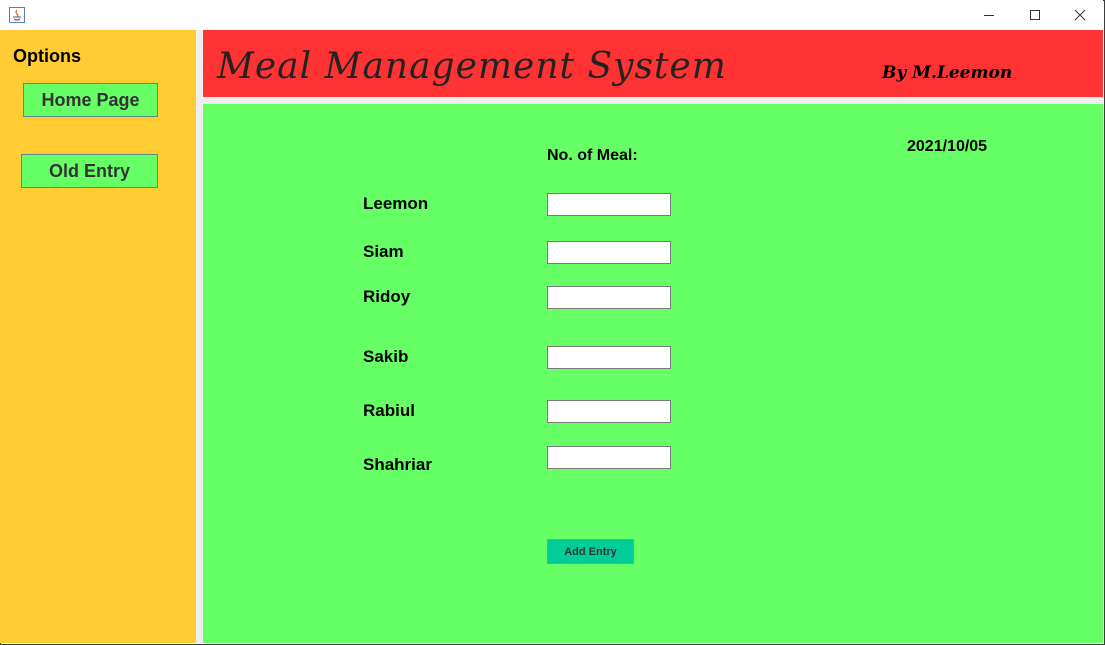 The height and width of the screenshot is (645, 1105). Describe the element at coordinates (90, 100) in the screenshot. I see `home-page-button: Home Page` at that location.